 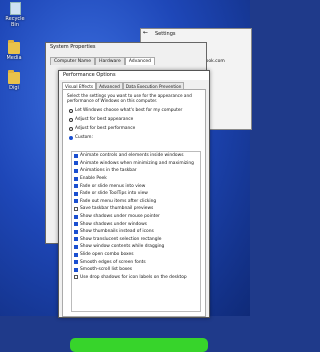 I want to click on visual-effect-label: Fade out menu items after clicking, so click(x=118, y=201).